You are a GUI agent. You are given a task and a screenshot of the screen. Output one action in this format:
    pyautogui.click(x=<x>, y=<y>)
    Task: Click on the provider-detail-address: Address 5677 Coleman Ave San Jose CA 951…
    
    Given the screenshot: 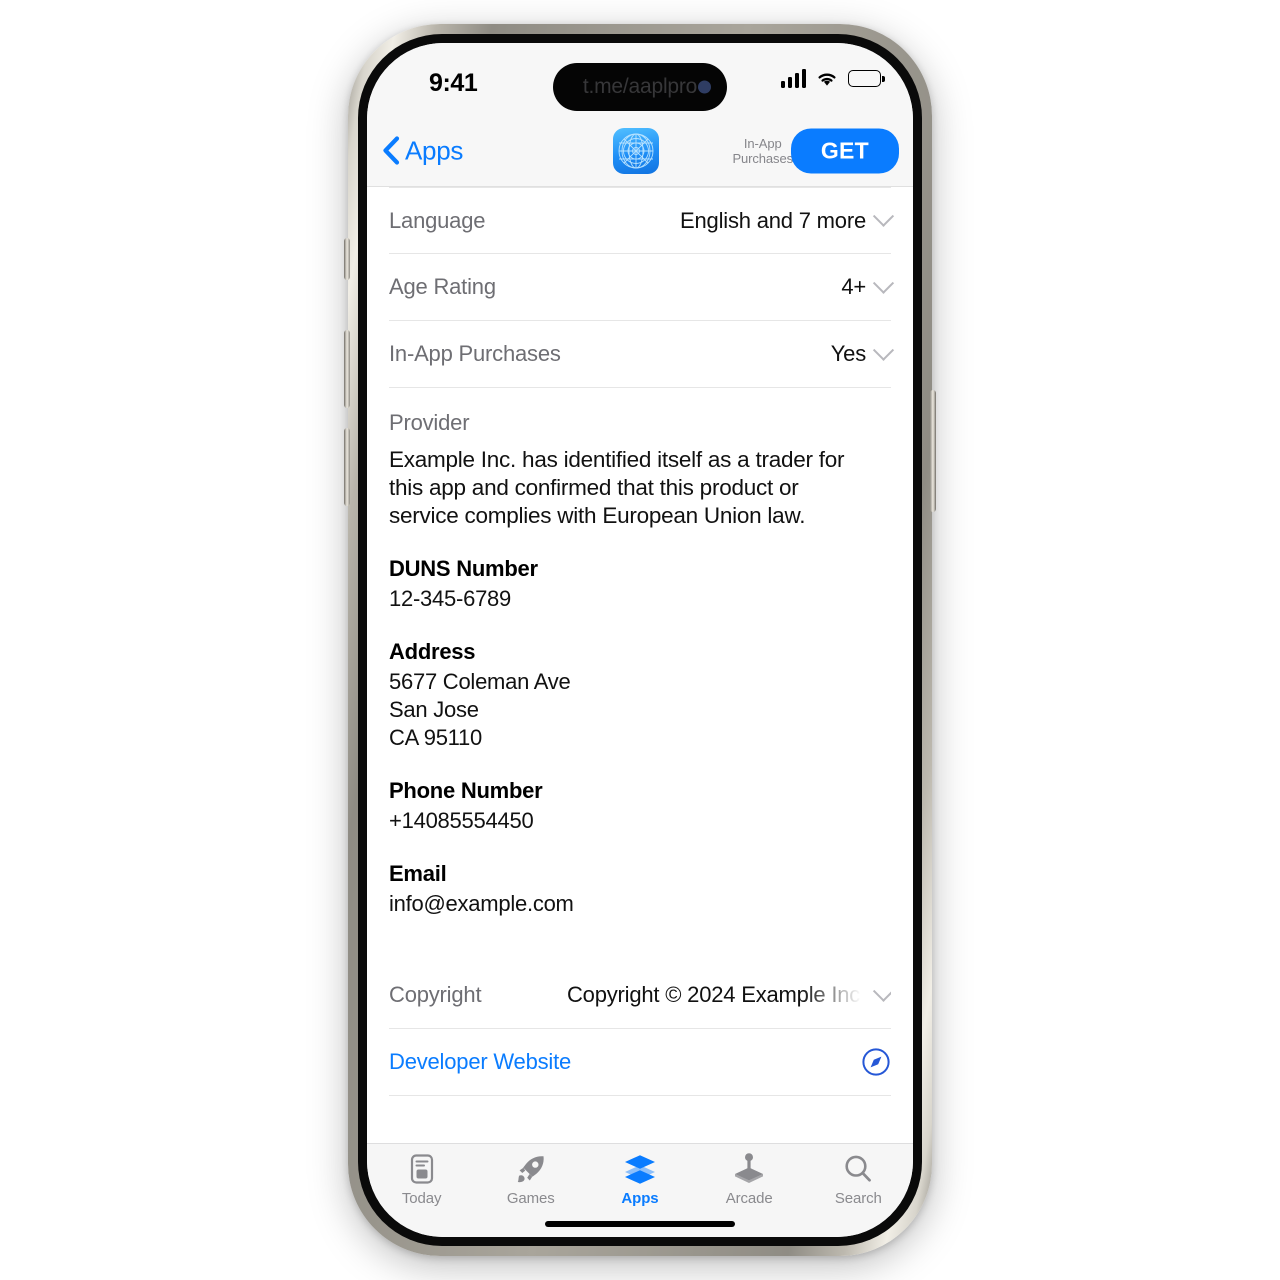 What is the action you would take?
    pyautogui.click(x=640, y=695)
    